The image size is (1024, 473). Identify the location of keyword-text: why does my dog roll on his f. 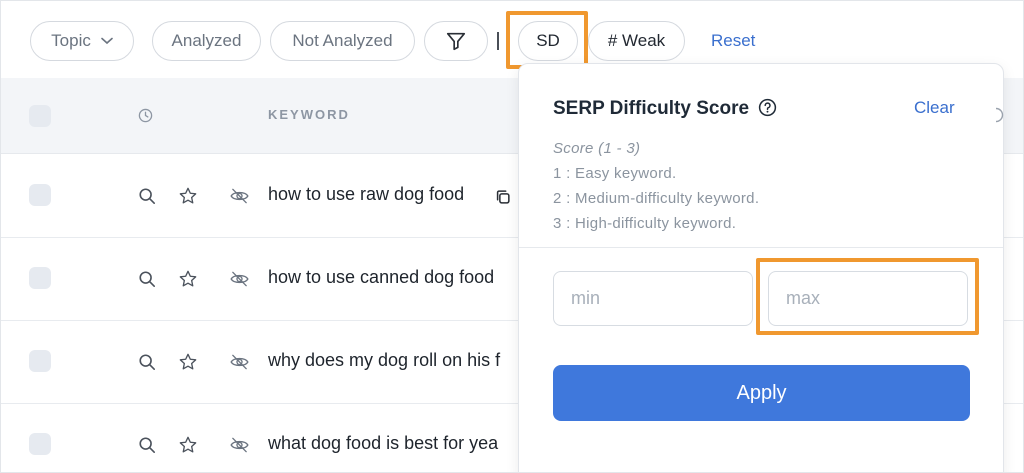
(384, 360).